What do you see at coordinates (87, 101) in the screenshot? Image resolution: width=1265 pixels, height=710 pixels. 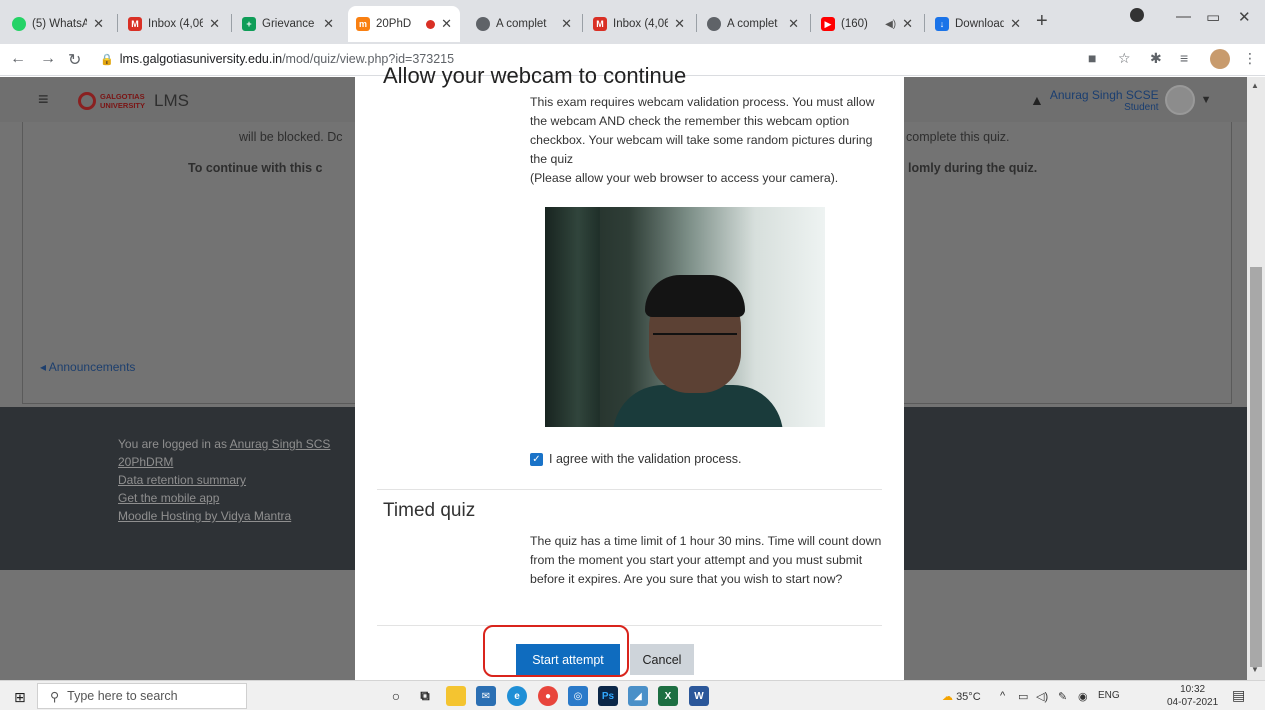 I see `university-logo-icon` at bounding box center [87, 101].